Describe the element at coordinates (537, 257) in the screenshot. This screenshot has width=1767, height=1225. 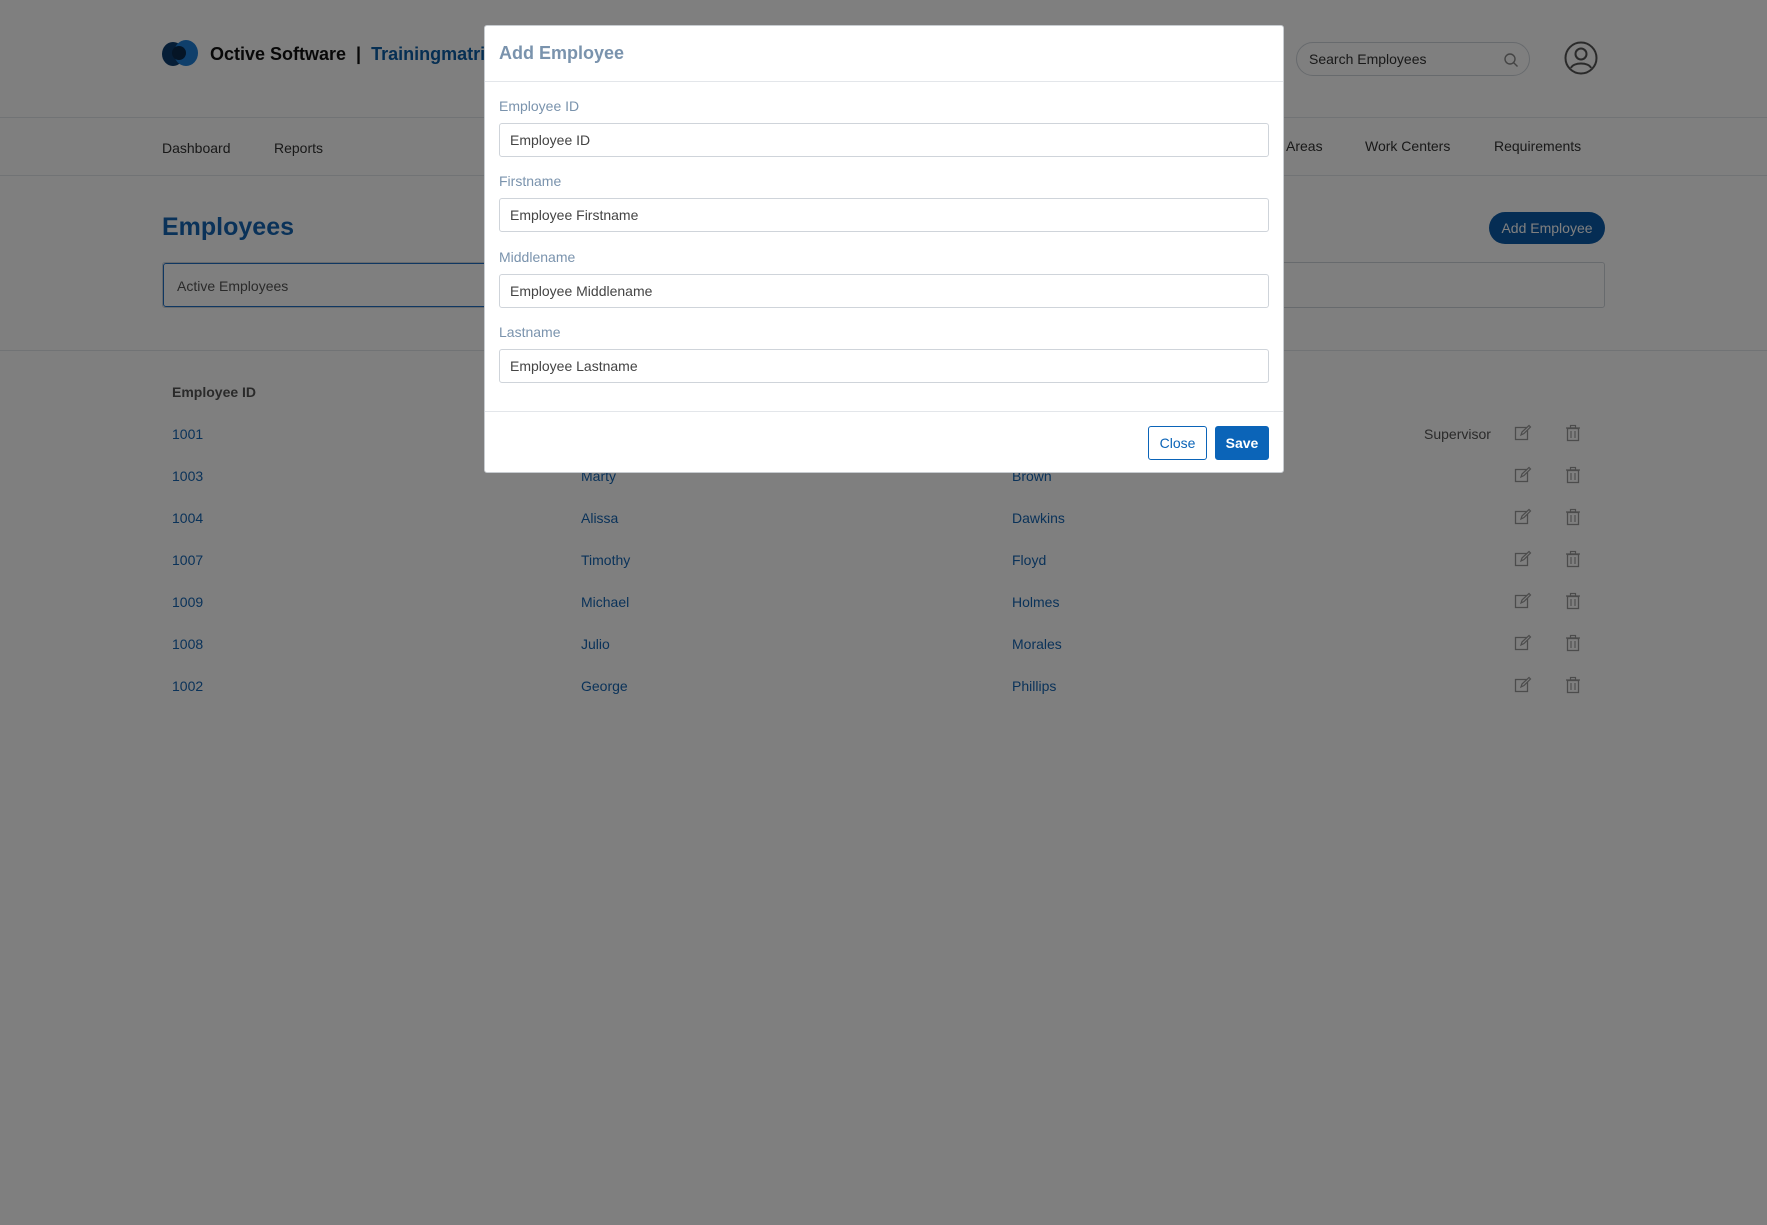
I see `middlename-label: Middlename` at that location.